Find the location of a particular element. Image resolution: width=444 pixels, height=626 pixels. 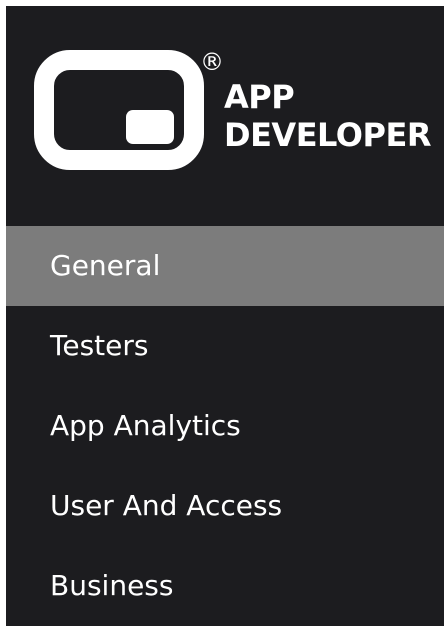

sidebar-item-app-analytics: App Analytics is located at coordinates (225, 426).